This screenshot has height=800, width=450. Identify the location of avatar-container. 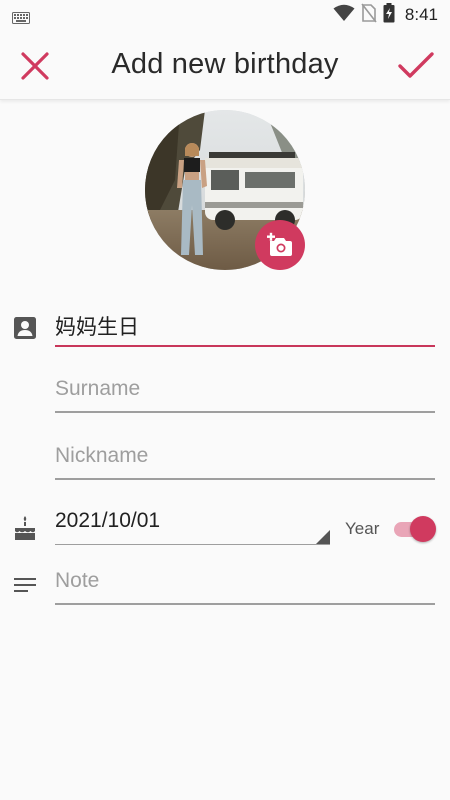
(225, 190).